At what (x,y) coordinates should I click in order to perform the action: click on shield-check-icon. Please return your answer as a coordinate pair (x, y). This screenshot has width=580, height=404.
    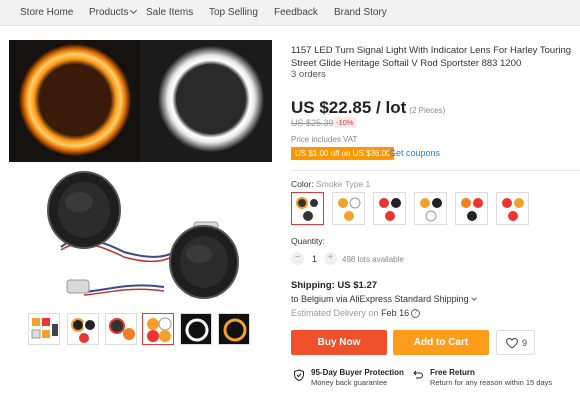
    Looking at the image, I should click on (299, 375).